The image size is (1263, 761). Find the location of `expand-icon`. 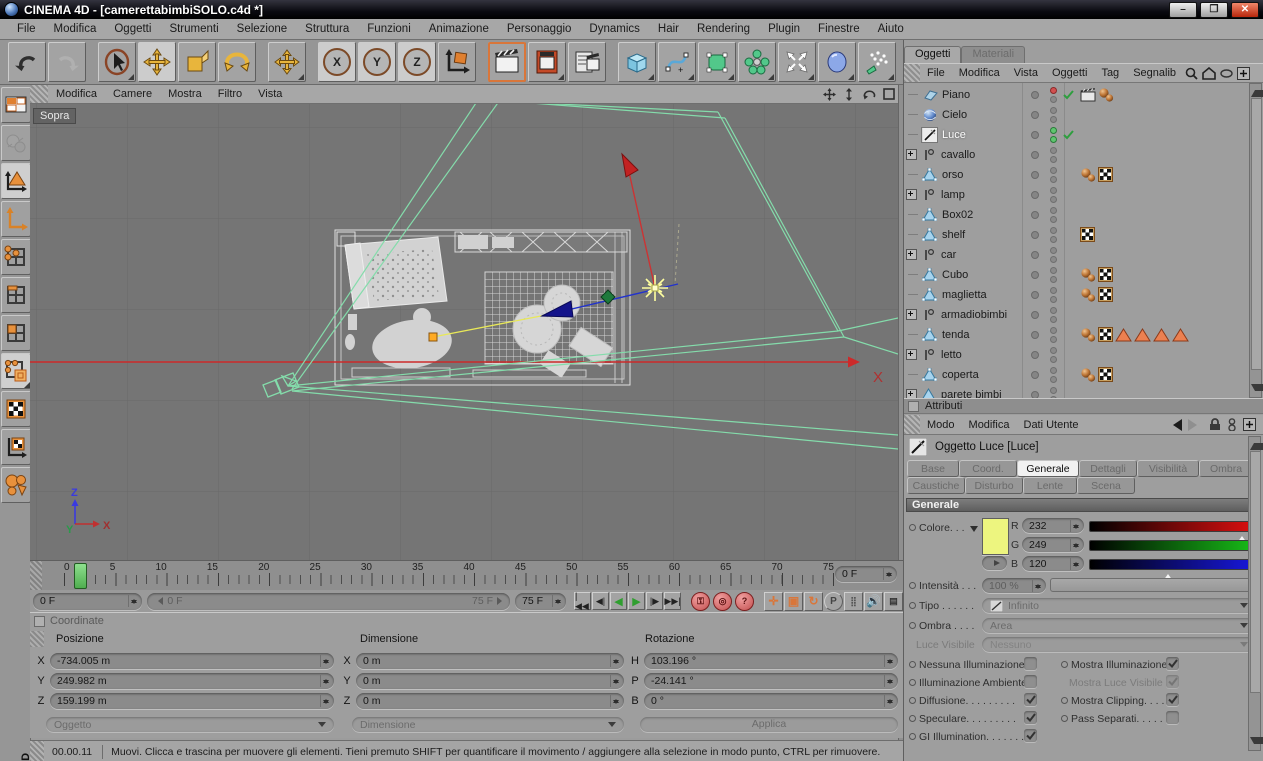

expand-icon is located at coordinates (911, 194).